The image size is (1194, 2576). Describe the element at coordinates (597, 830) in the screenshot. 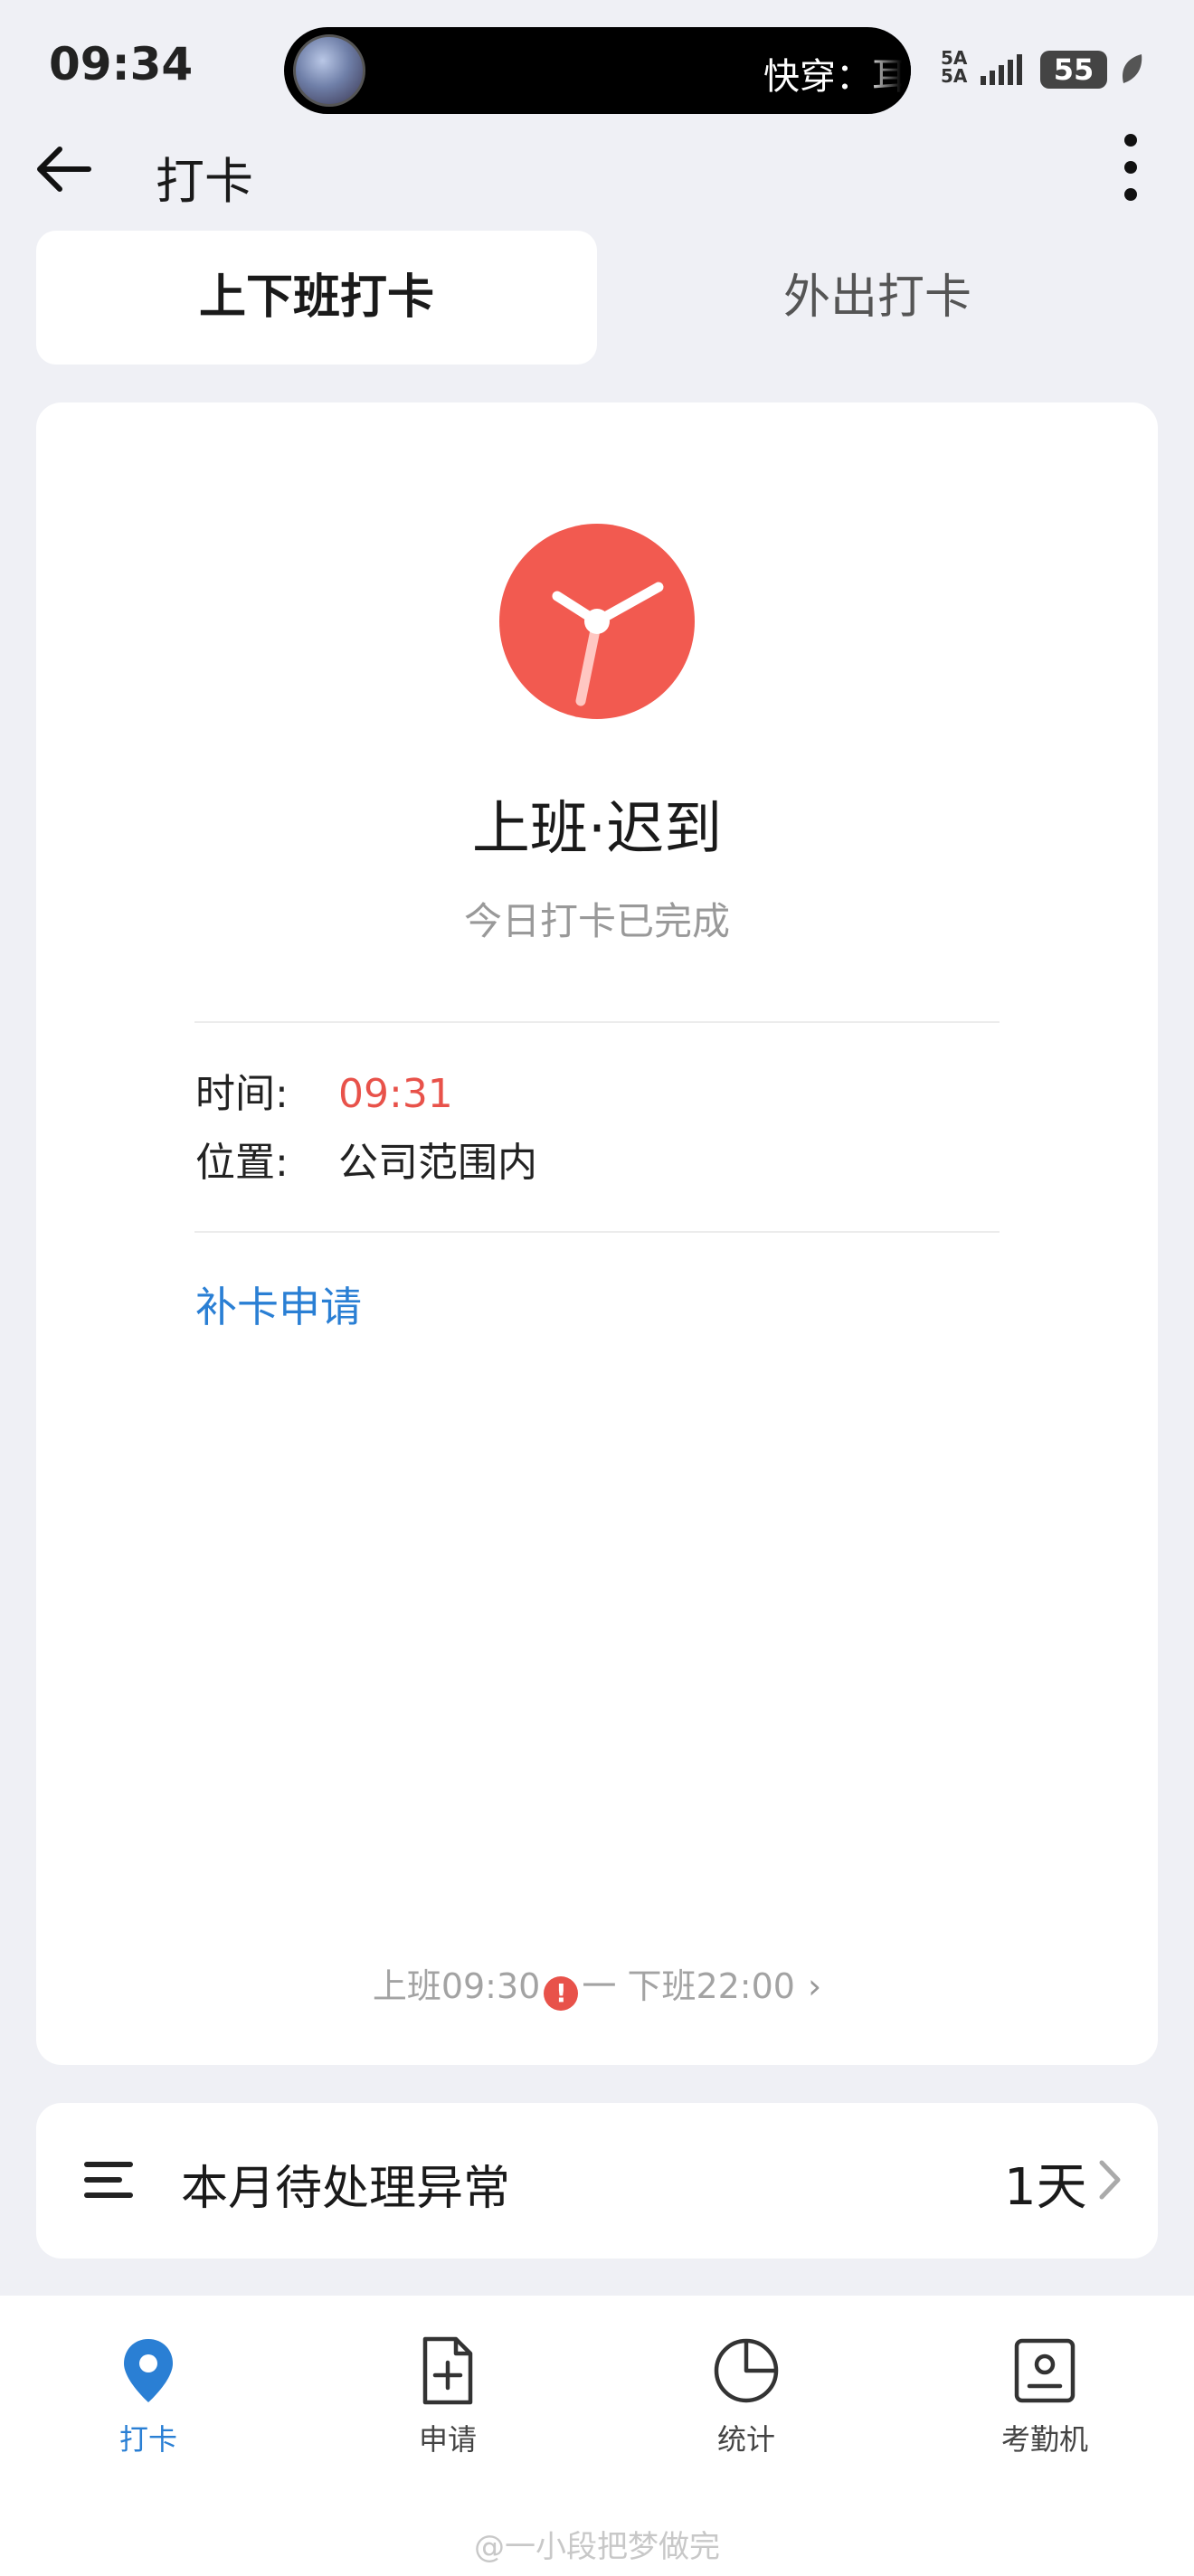

I see `punch-status-title: 上班·迟到` at that location.